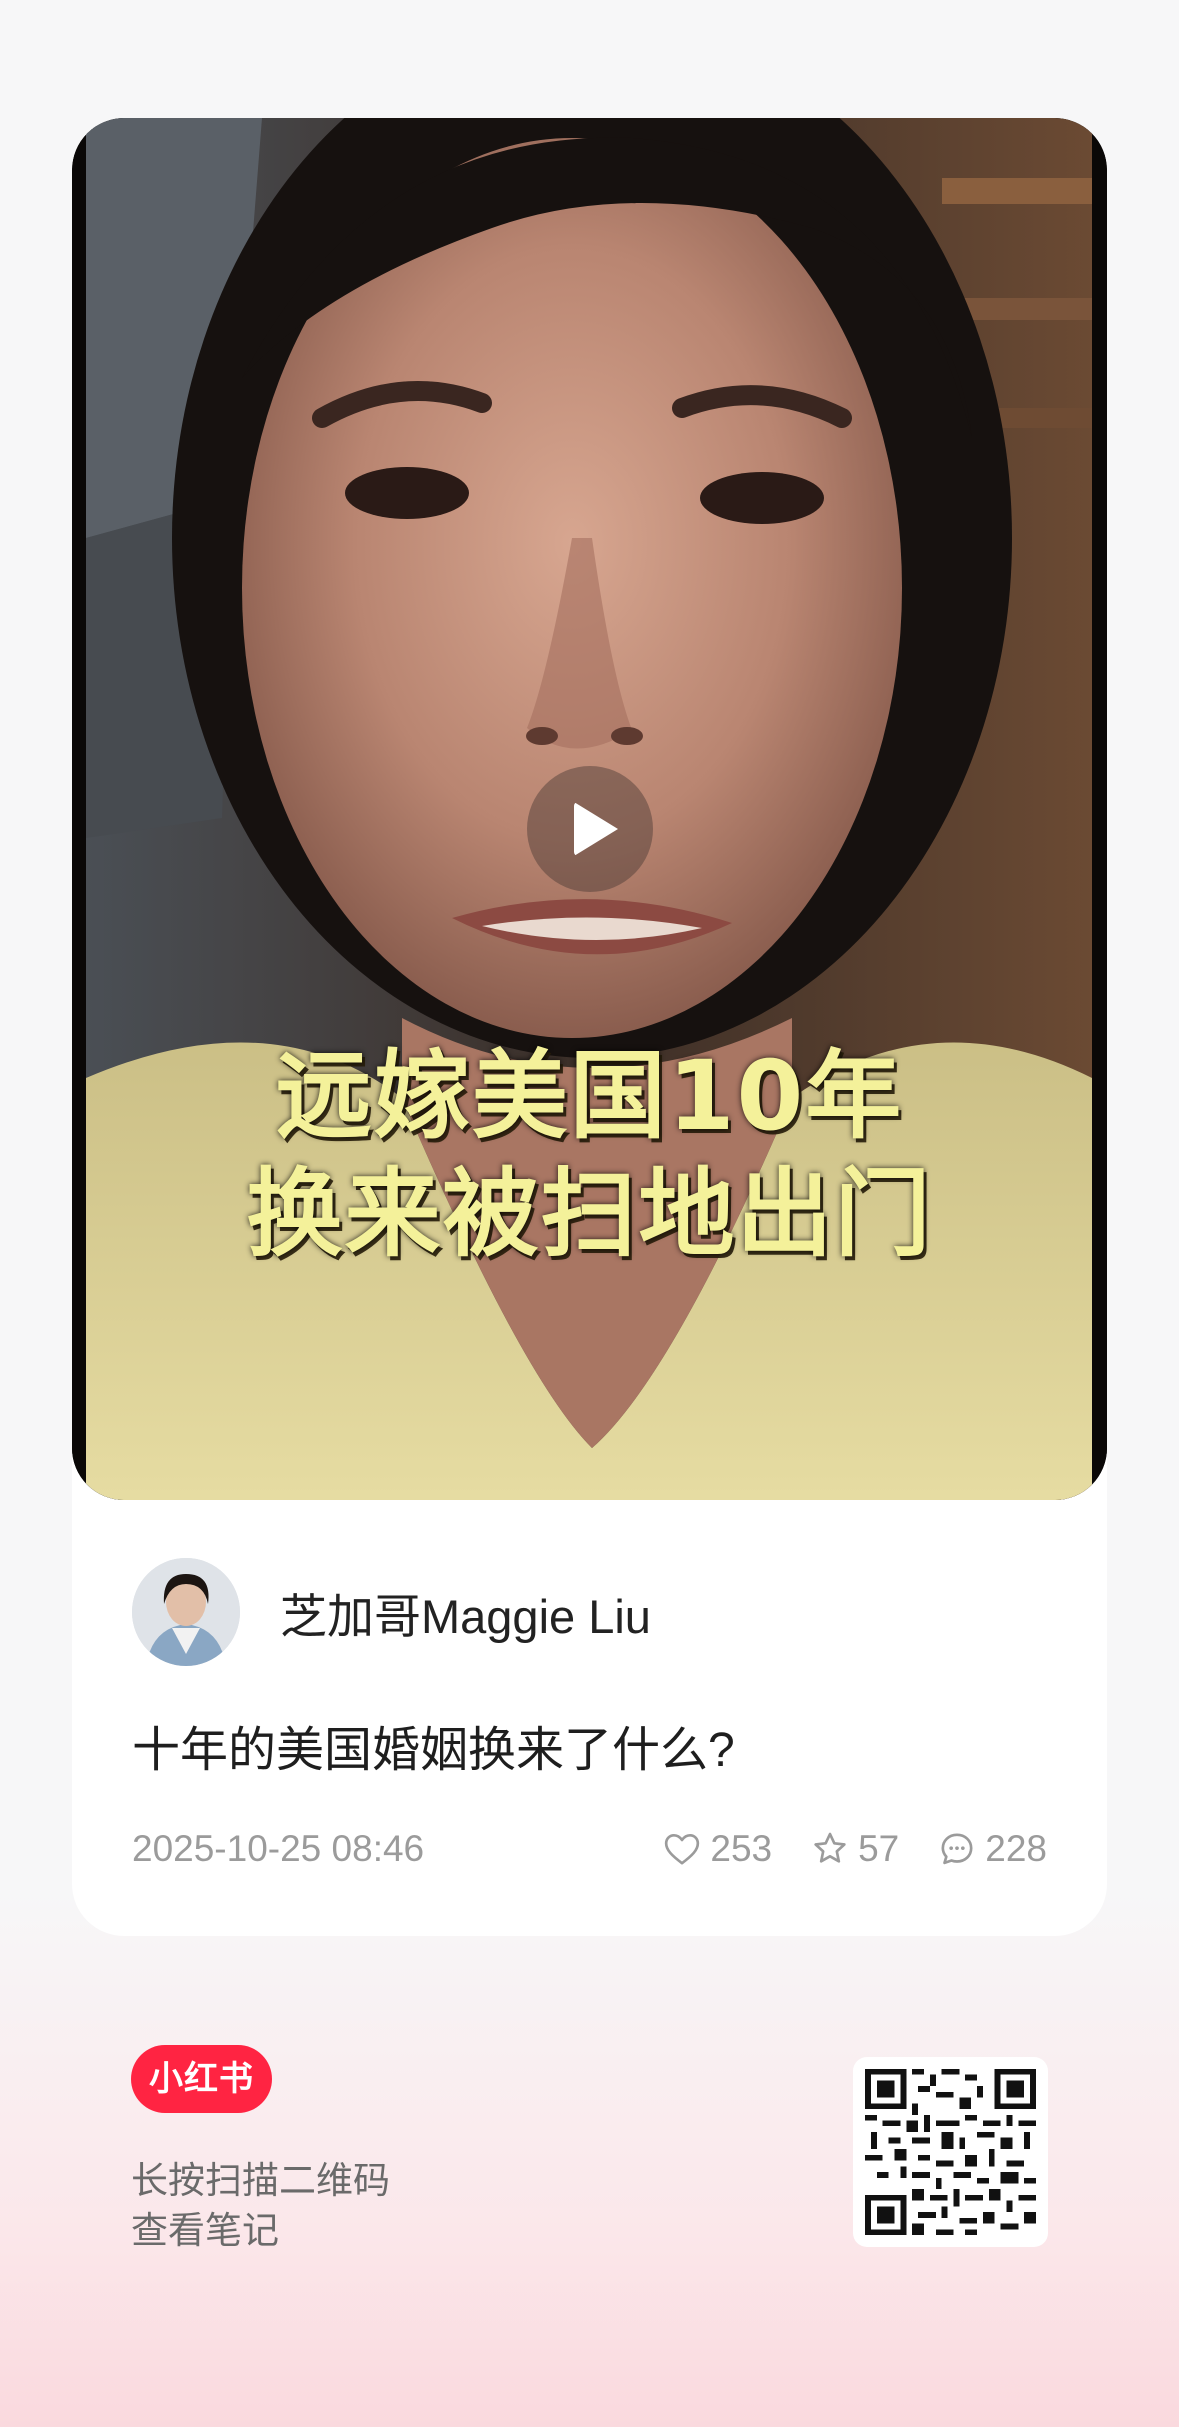  I want to click on qr-code, so click(950, 2152).